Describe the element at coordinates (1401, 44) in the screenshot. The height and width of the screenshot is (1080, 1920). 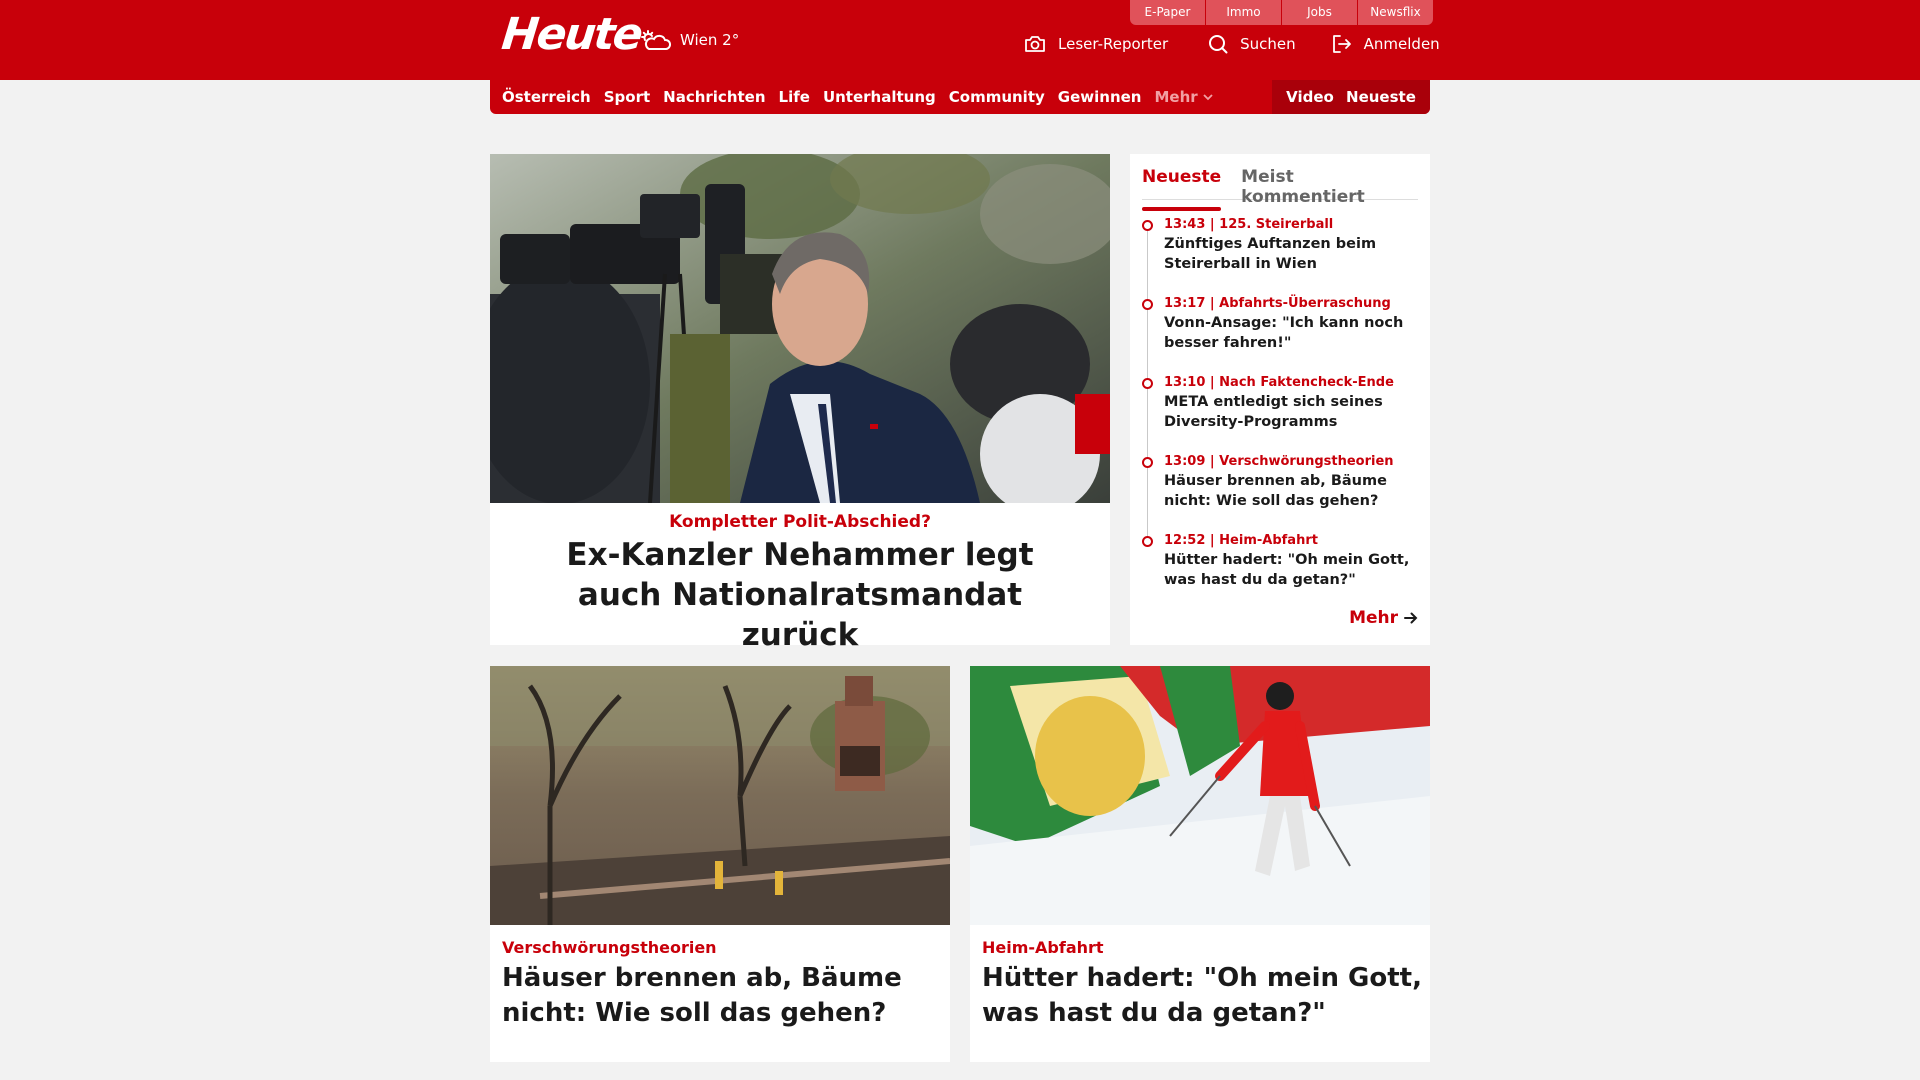
I see `login-label: Anmelden` at that location.